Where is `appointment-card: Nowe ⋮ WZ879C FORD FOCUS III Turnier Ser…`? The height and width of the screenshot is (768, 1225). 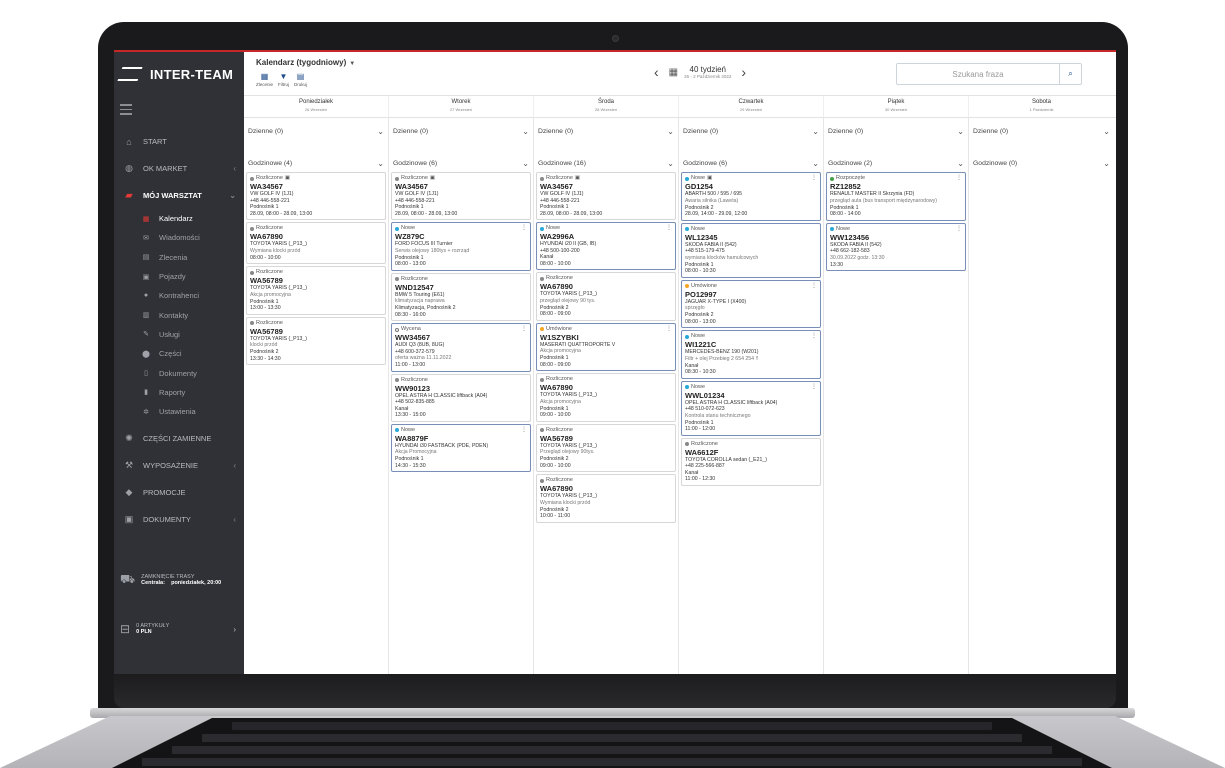 appointment-card: Nowe ⋮ WZ879C FORD FOCUS III Turnier Ser… is located at coordinates (461, 246).